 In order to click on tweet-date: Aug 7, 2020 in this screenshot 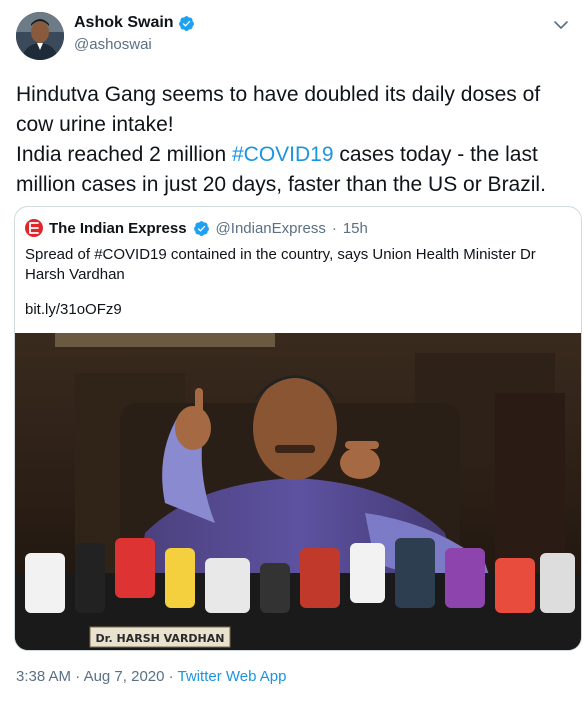, I will do `click(124, 676)`.